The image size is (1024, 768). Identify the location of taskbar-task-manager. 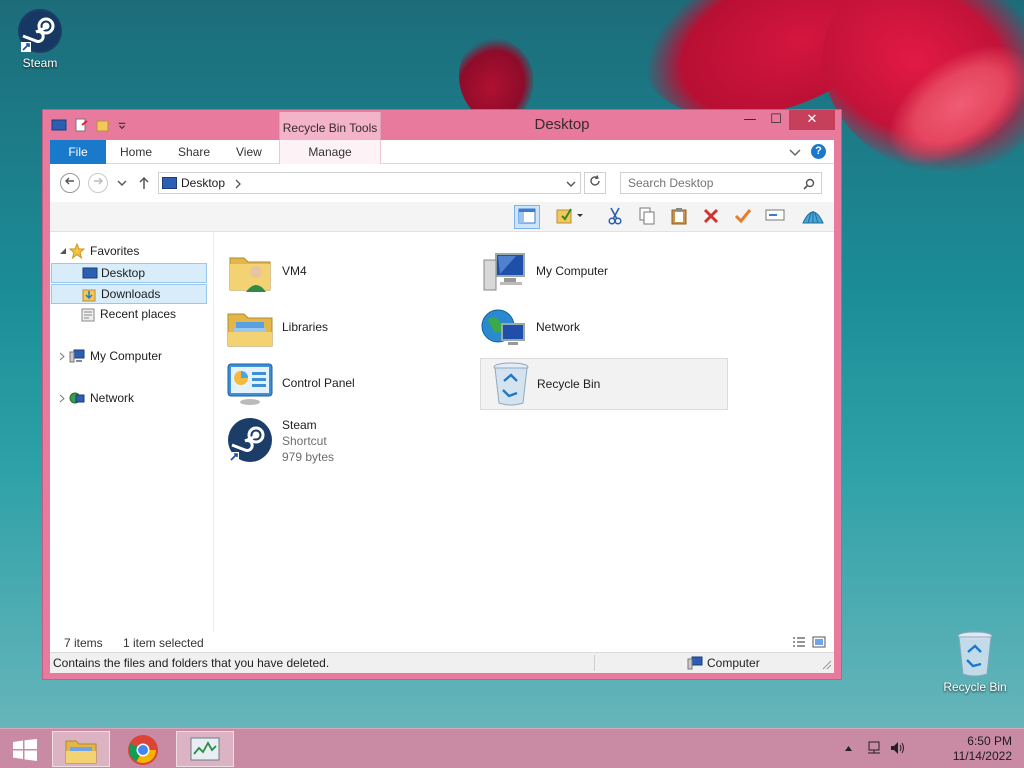
(205, 749).